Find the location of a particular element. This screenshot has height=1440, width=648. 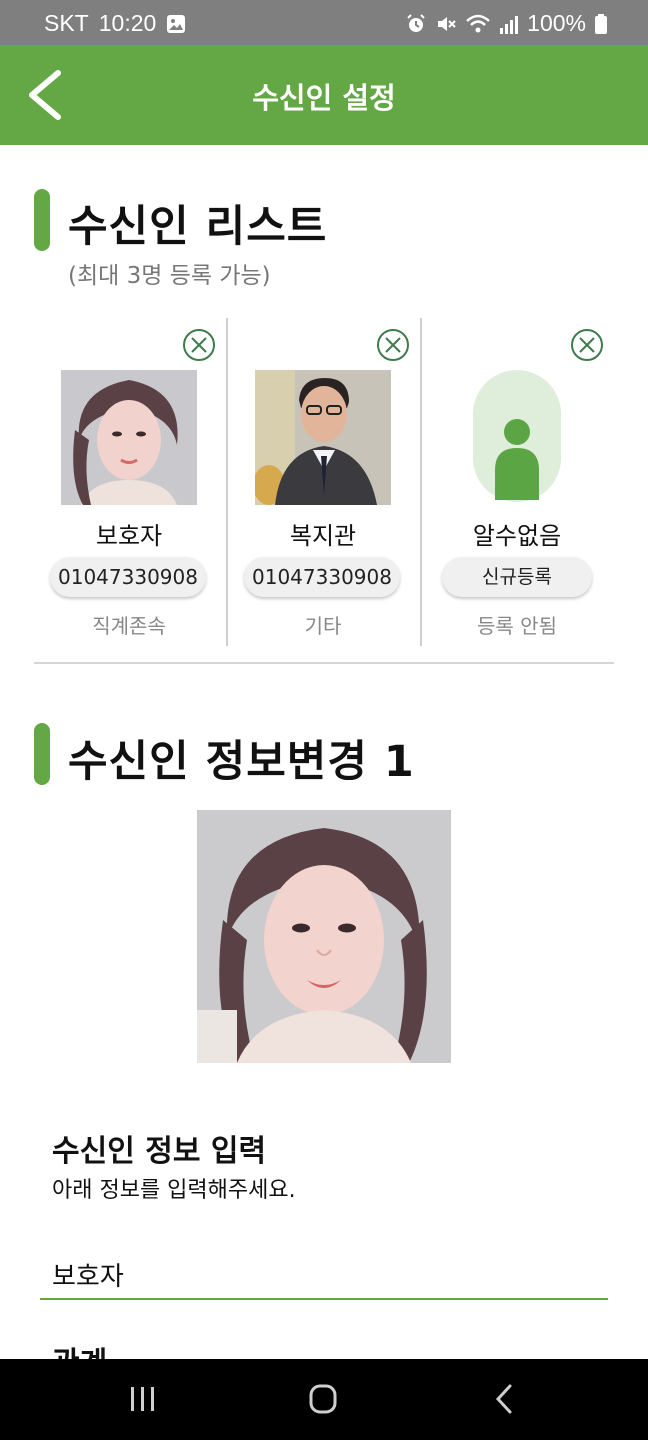

battery-percent: 100% is located at coordinates (556, 23).